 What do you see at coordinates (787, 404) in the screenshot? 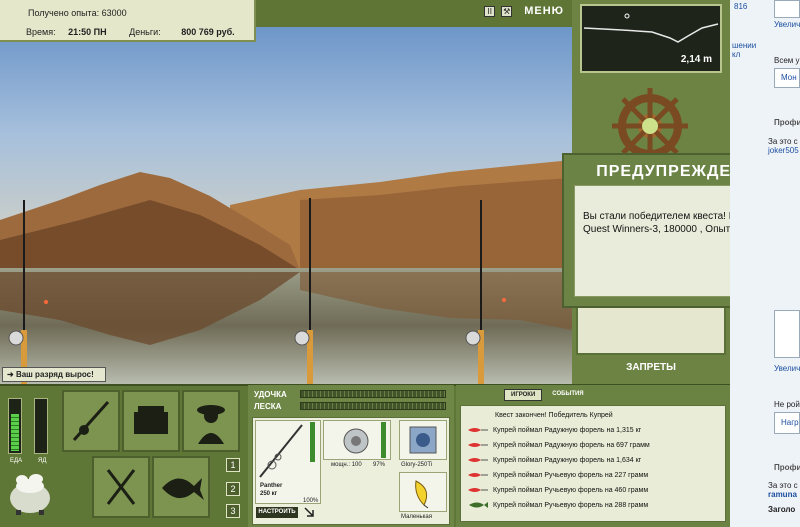
I see `web-text: Не рой` at bounding box center [787, 404].